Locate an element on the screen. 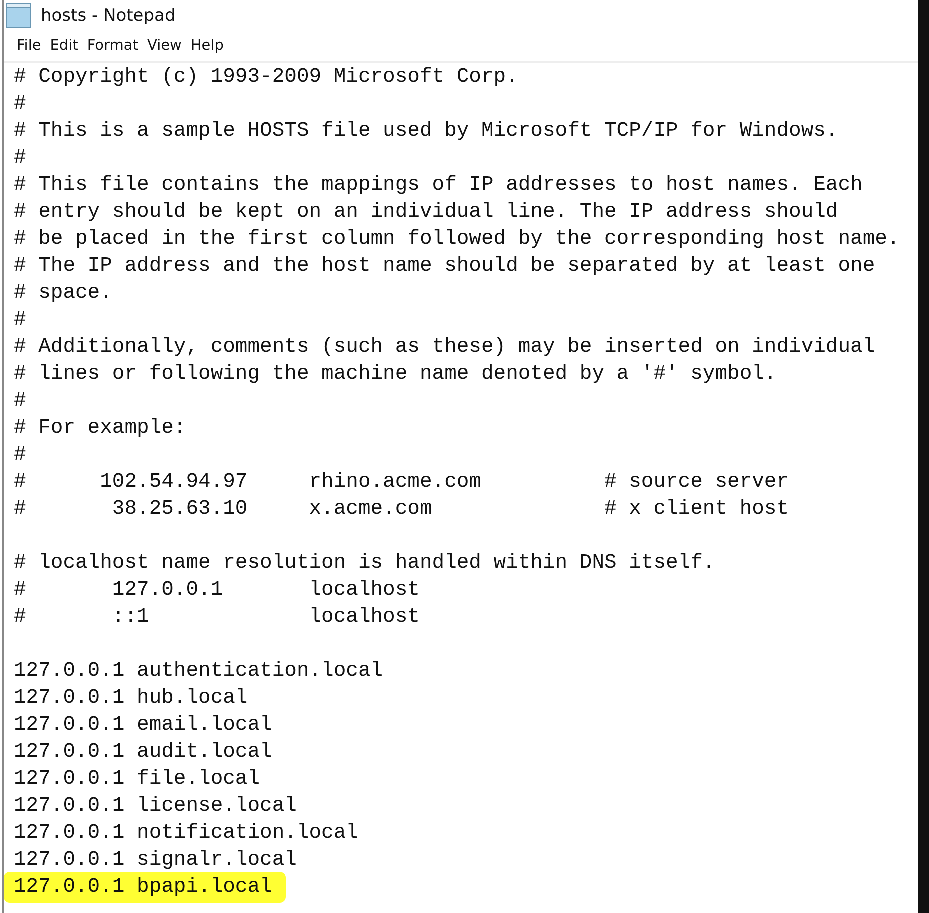  text-line: 127.0.0.1 hub.local is located at coordinates (131, 698).